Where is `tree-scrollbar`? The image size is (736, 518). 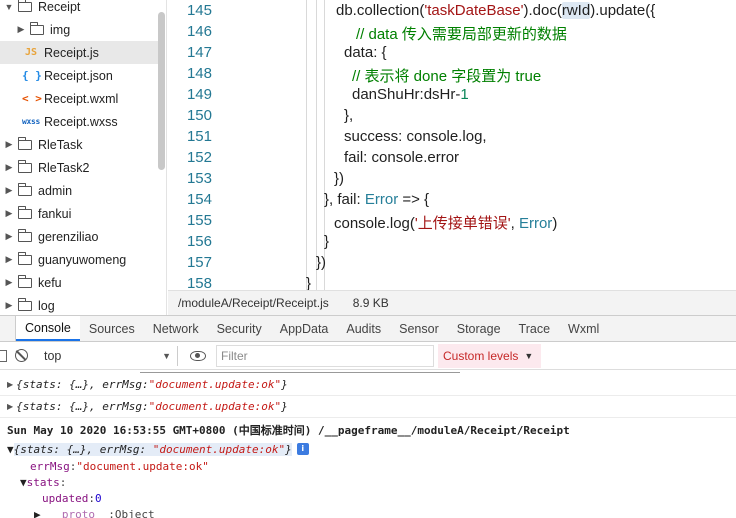
tree-scrollbar is located at coordinates (161, 91).